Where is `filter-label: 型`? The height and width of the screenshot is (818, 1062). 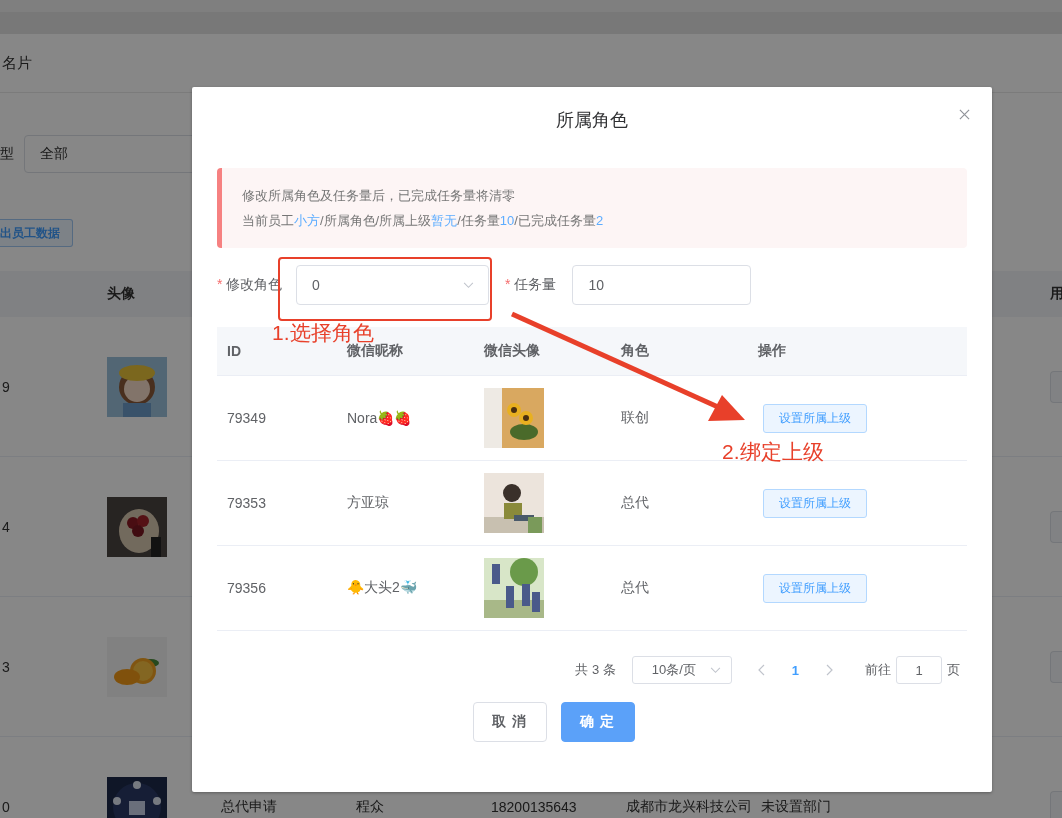
filter-label: 型 is located at coordinates (7, 154).